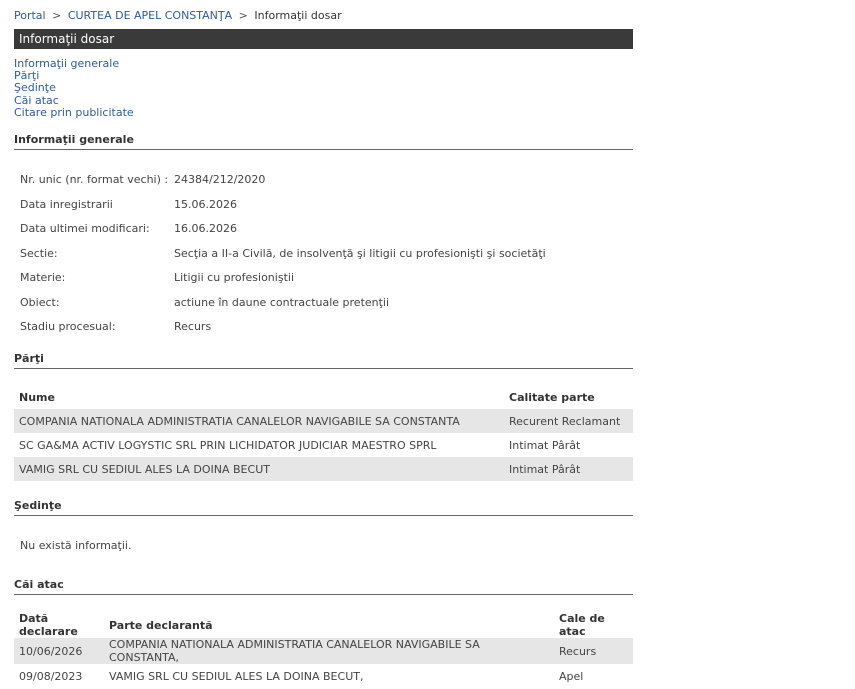 The width and height of the screenshot is (855, 689). I want to click on column-header-nume: Nume, so click(37, 397).